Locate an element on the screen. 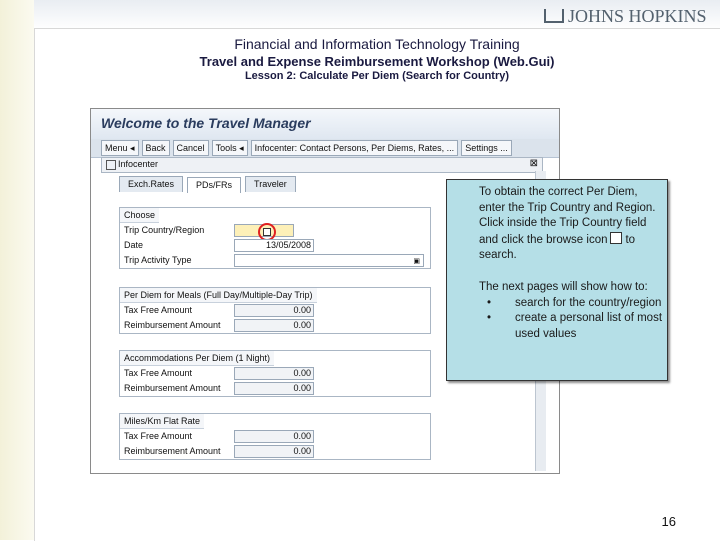 The width and height of the screenshot is (720, 541). accommodations-heading: Accommodations Per Diem (1 Night) is located at coordinates (197, 358).